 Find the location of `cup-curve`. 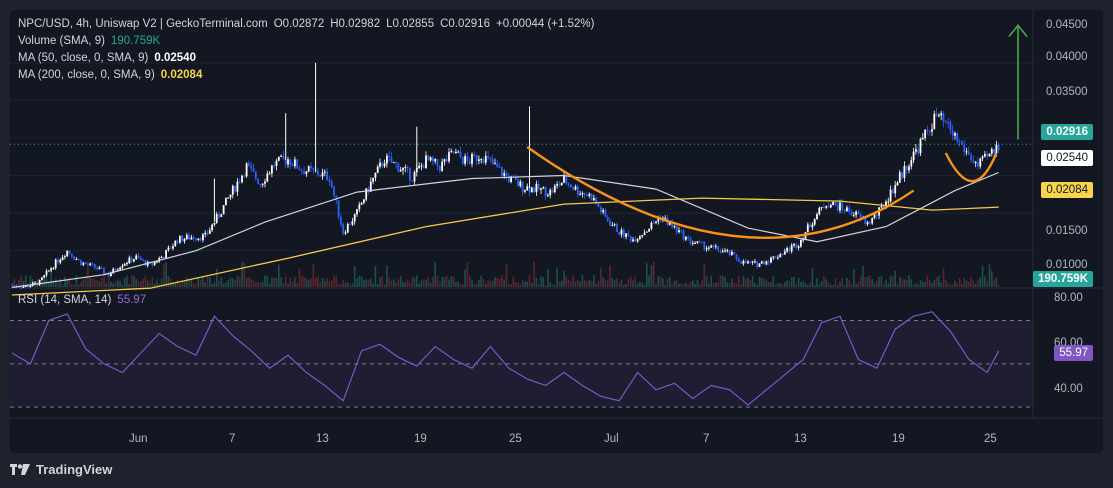

cup-curve is located at coordinates (720, 192).